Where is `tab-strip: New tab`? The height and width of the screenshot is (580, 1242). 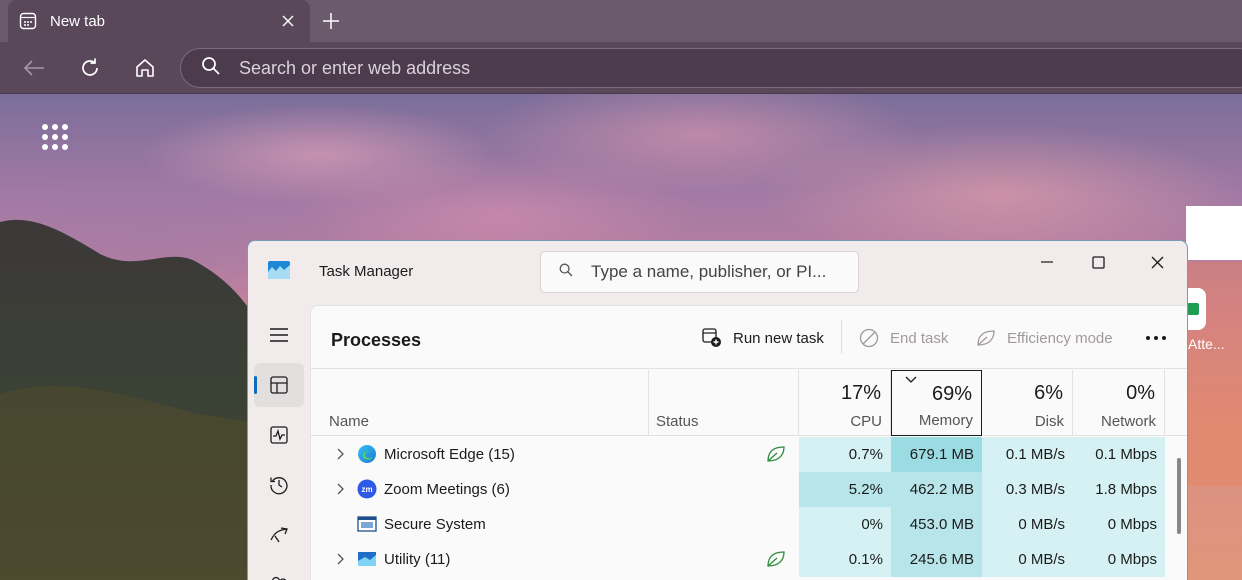 tab-strip: New tab is located at coordinates (621, 21).